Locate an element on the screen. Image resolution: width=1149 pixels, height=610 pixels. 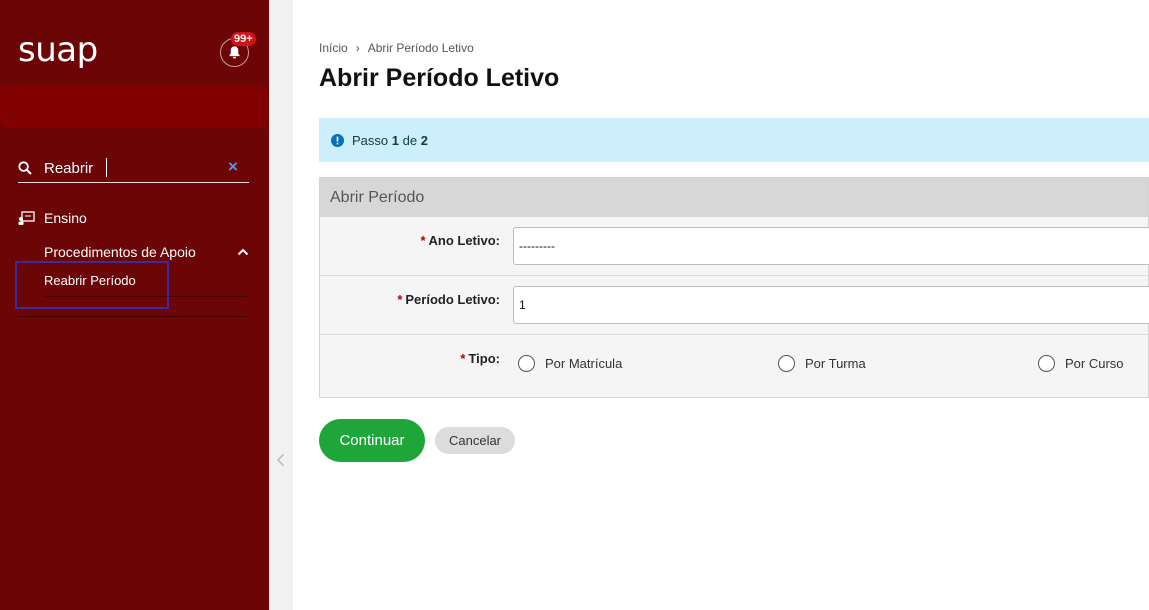
step-middle: de is located at coordinates (410, 140).